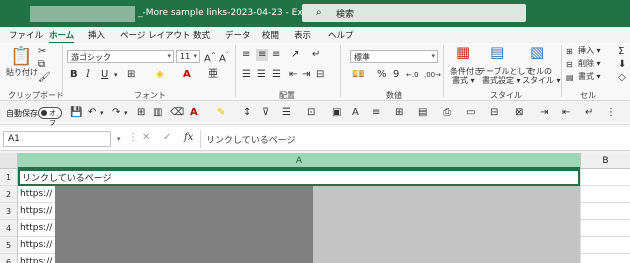  What do you see at coordinates (26, 35) in the screenshot?
I see `tab-file: ファイル` at bounding box center [26, 35].